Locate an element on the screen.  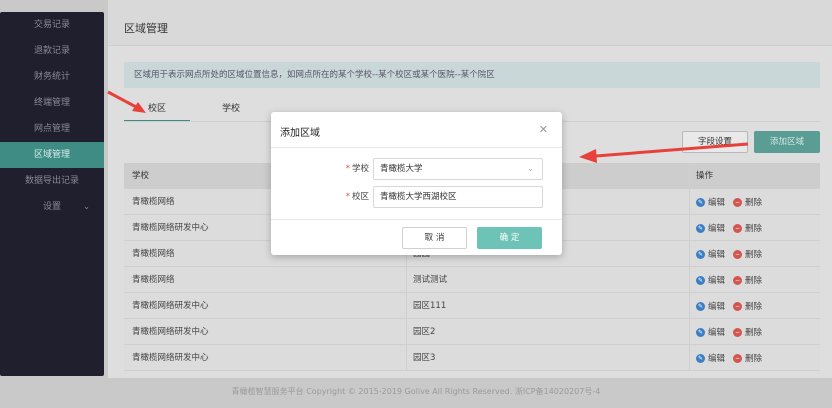
column-header-actions: 操作 is located at coordinates (705, 176).